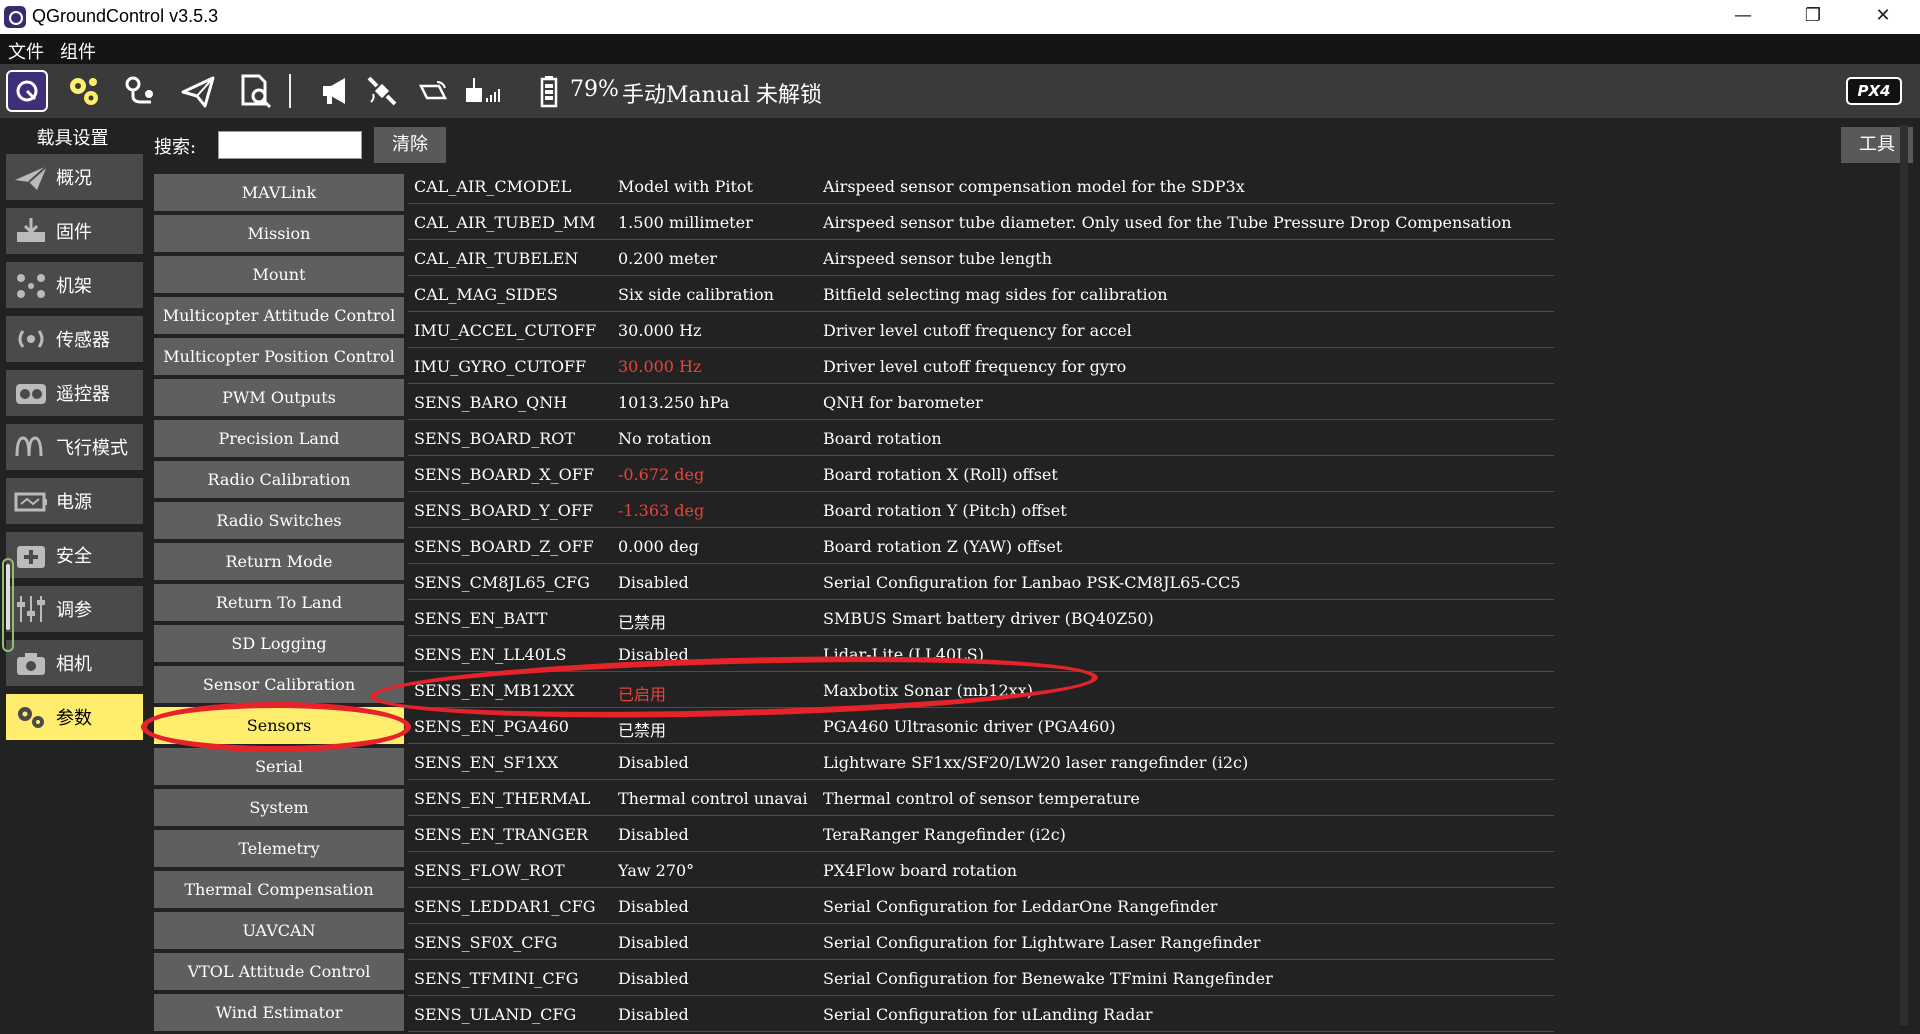 This screenshot has height=1034, width=1920. I want to click on group-button: Mission, so click(279, 233).